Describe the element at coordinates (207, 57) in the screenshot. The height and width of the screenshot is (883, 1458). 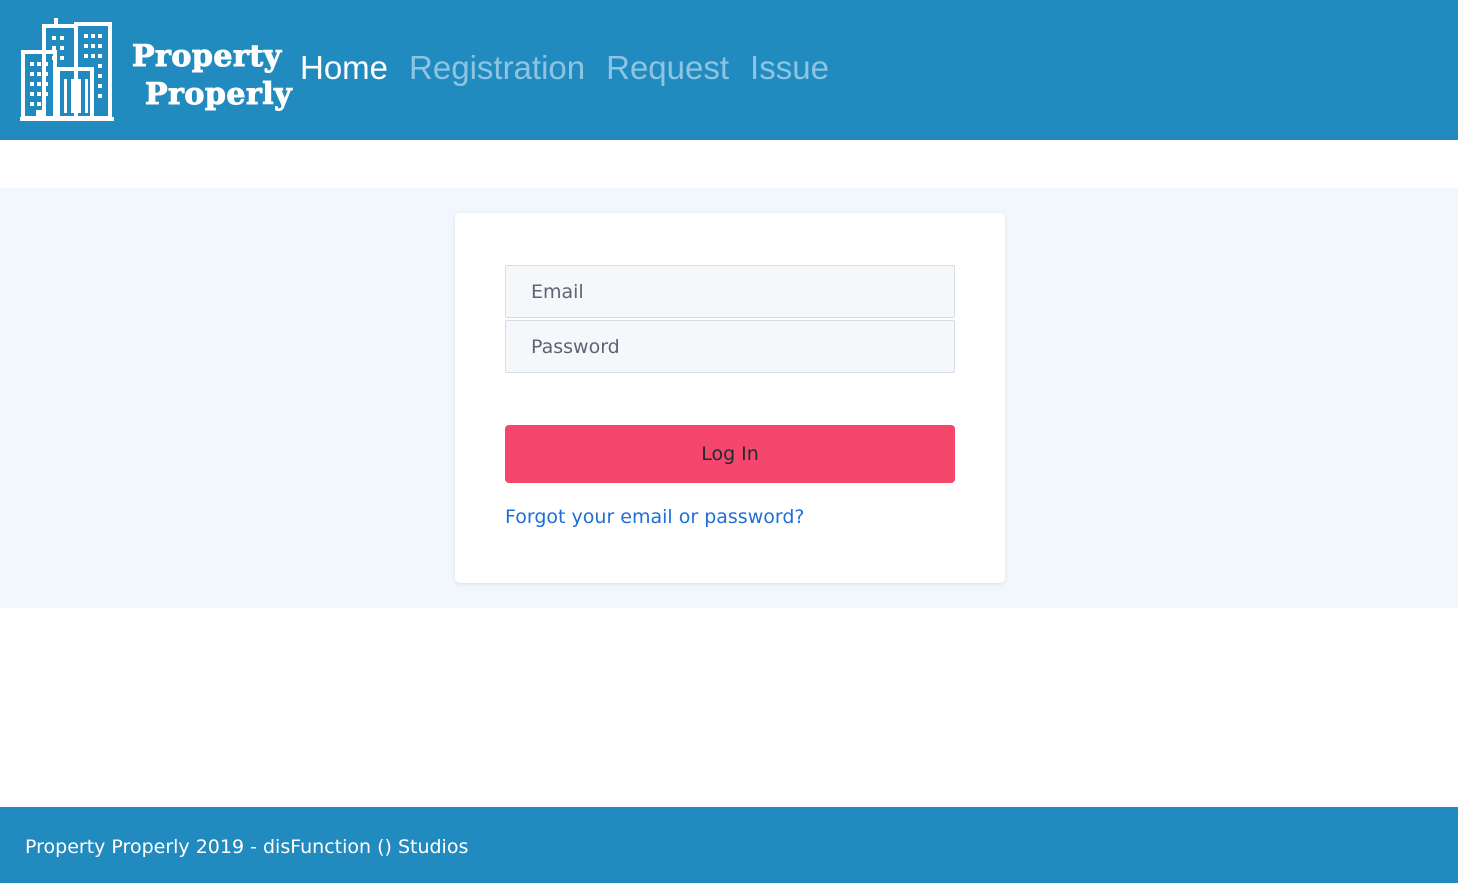
I see `brand-line-1: Property` at that location.